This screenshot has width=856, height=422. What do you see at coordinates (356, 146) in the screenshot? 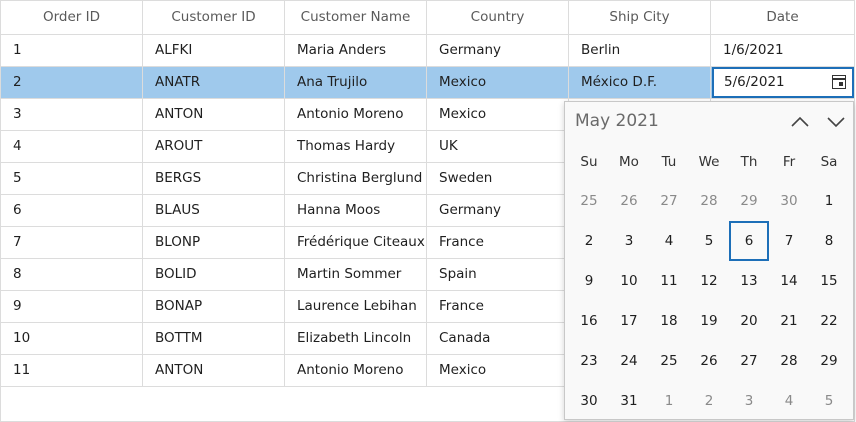
I see `cell-customer-name: Thomas Hardy` at bounding box center [356, 146].